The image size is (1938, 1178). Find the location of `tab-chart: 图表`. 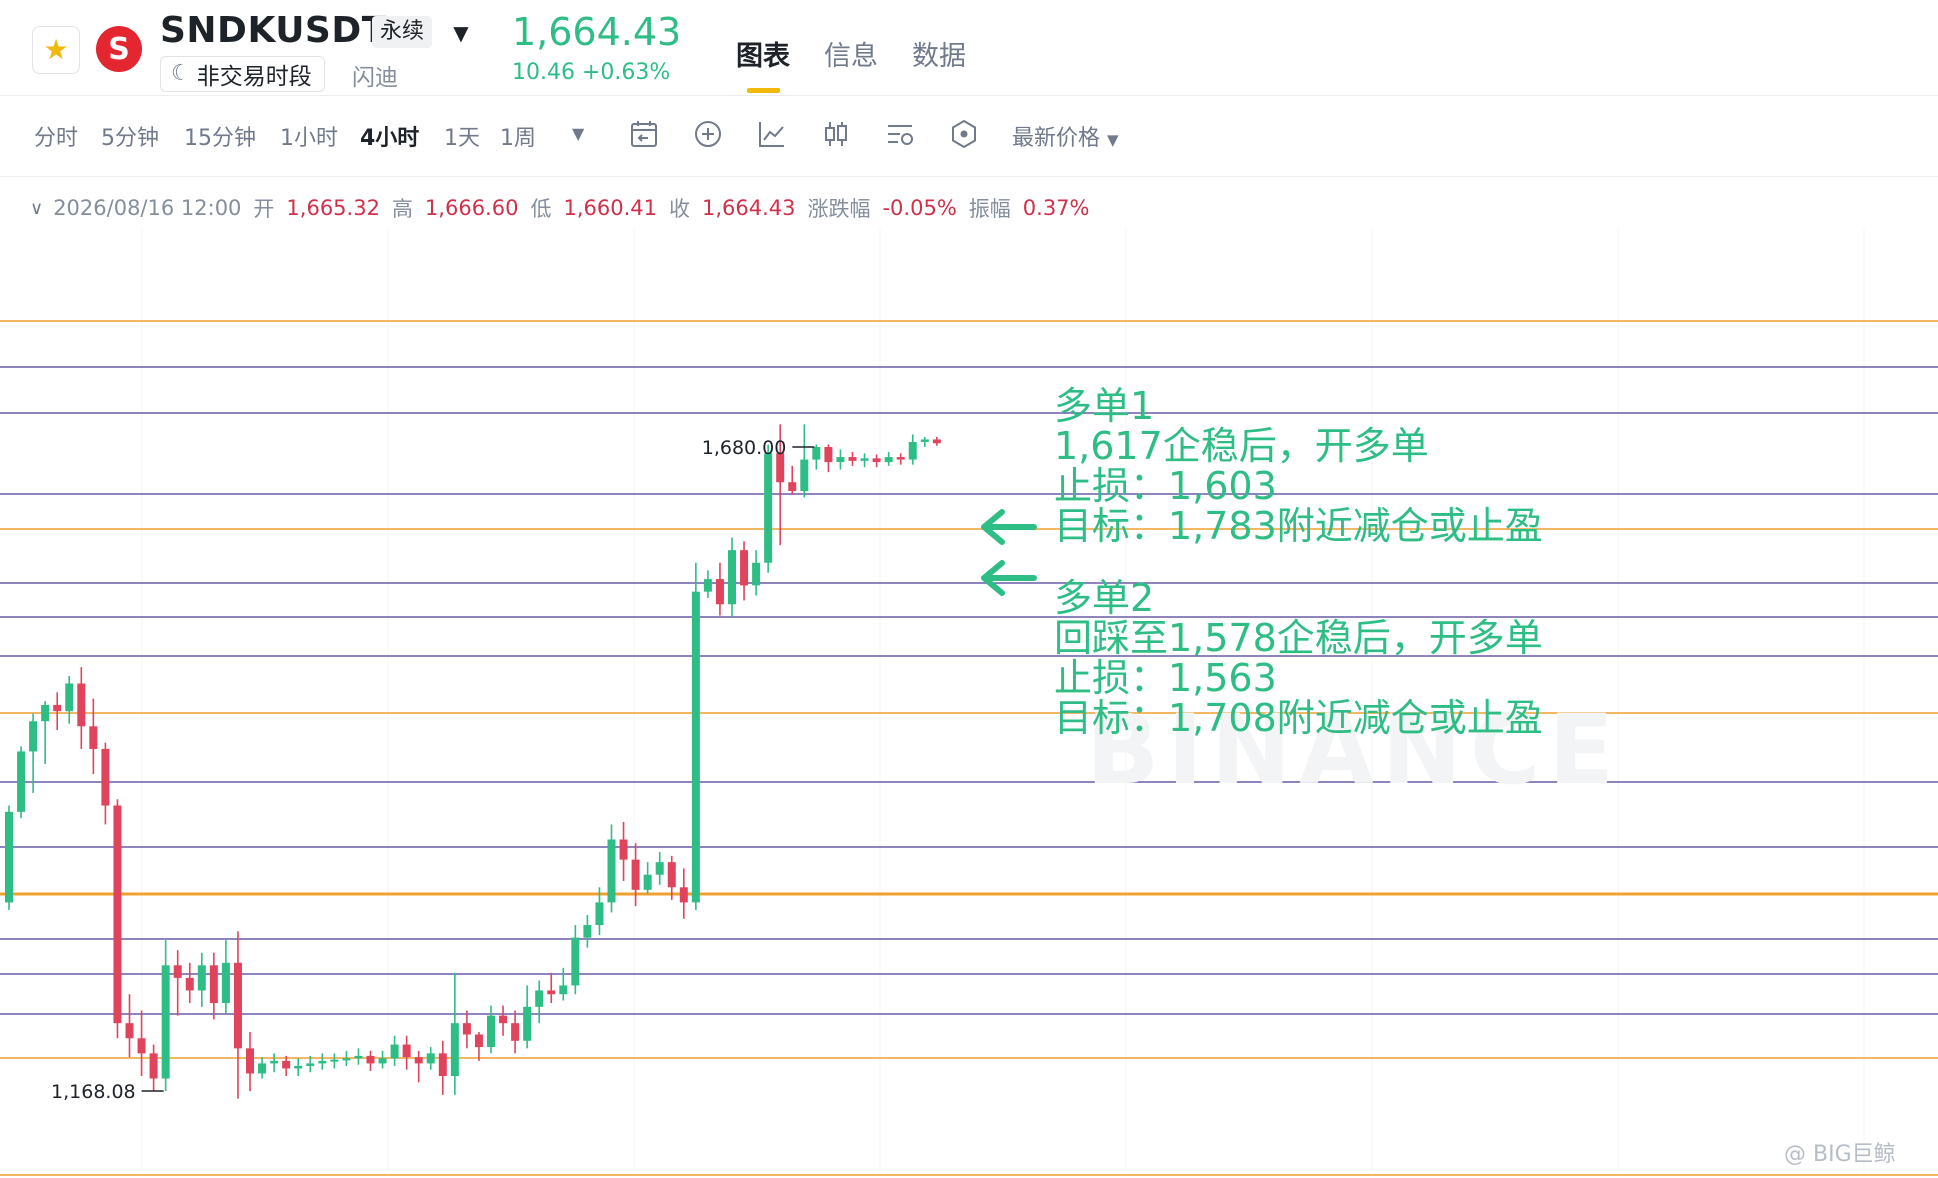

tab-chart: 图表 is located at coordinates (763, 53).